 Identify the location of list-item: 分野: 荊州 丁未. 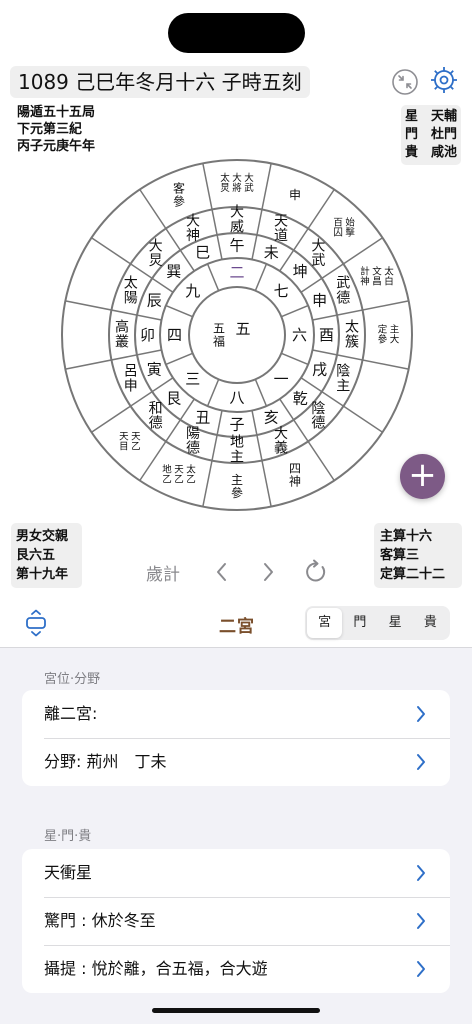
(236, 762).